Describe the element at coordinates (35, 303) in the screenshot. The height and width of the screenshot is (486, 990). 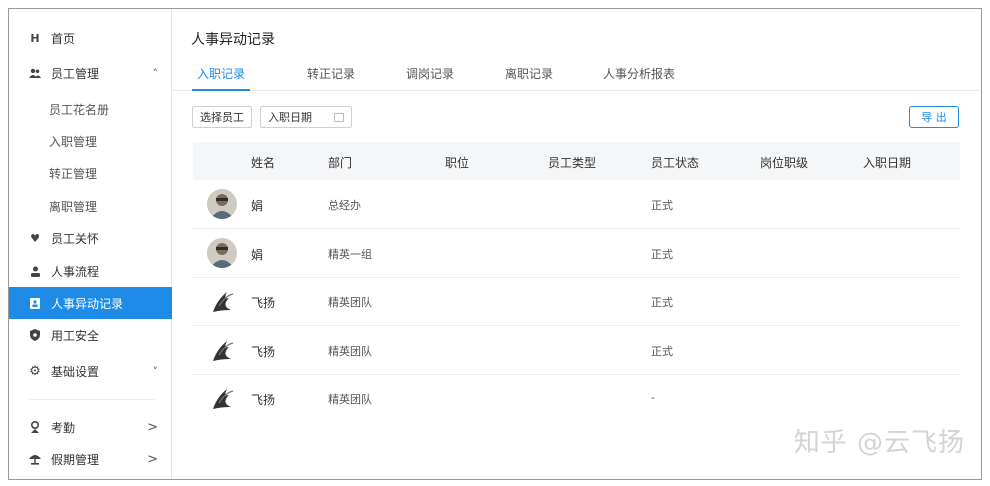
I see `record-icon` at that location.